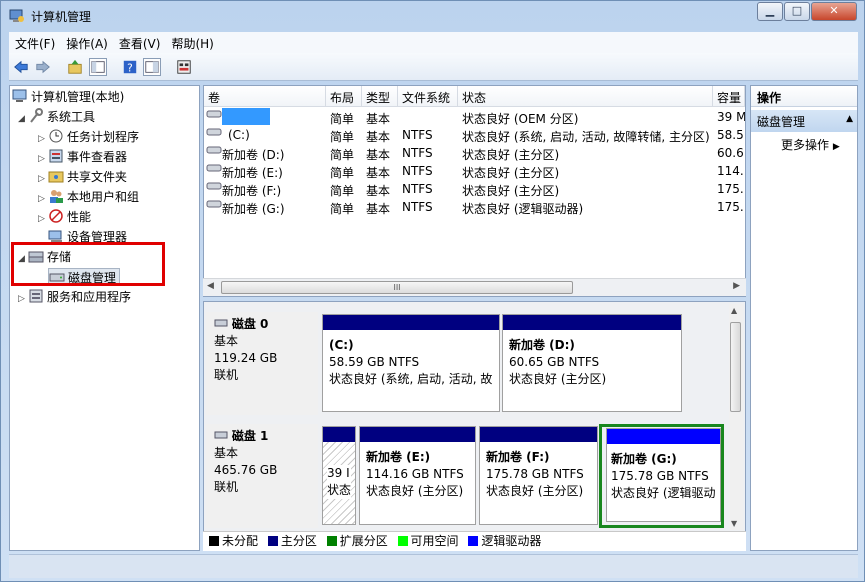 The image size is (865, 582). I want to click on table-row: 新加卷 (D:) 简单 基本 NTFS 状态良好 (主分区) 60.6, so click(474, 153).